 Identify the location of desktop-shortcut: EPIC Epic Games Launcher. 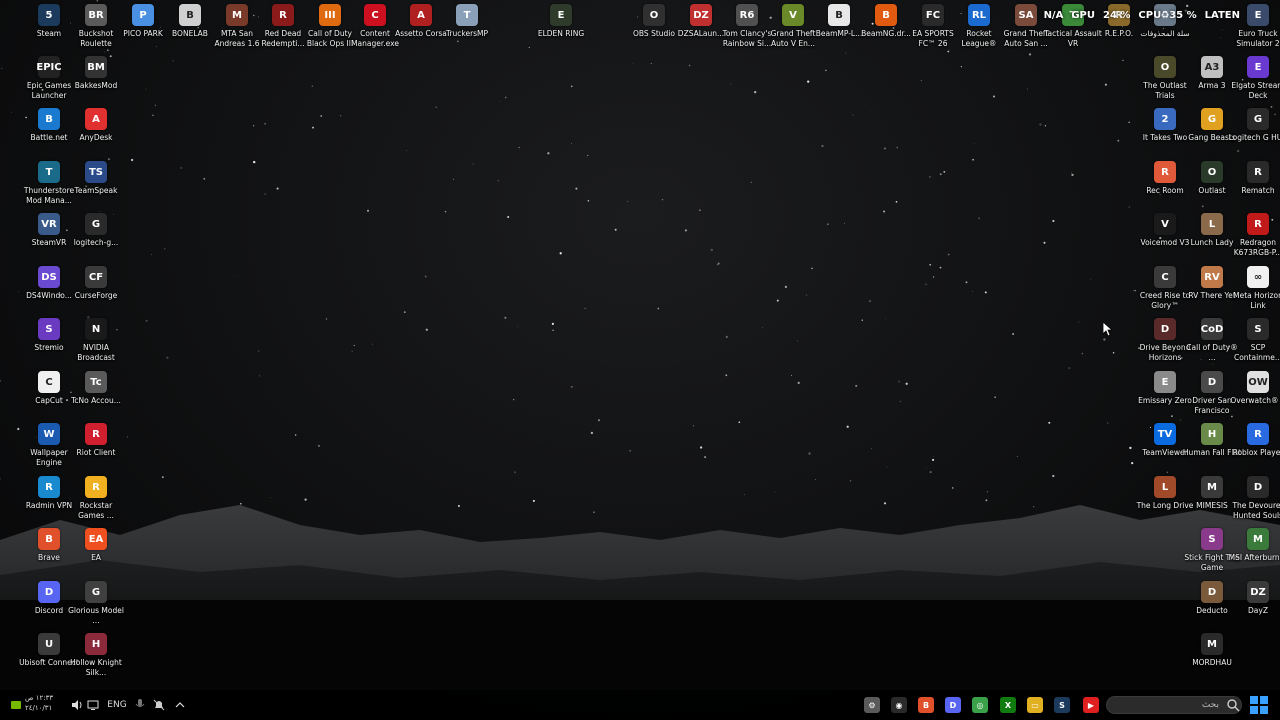
(49, 78).